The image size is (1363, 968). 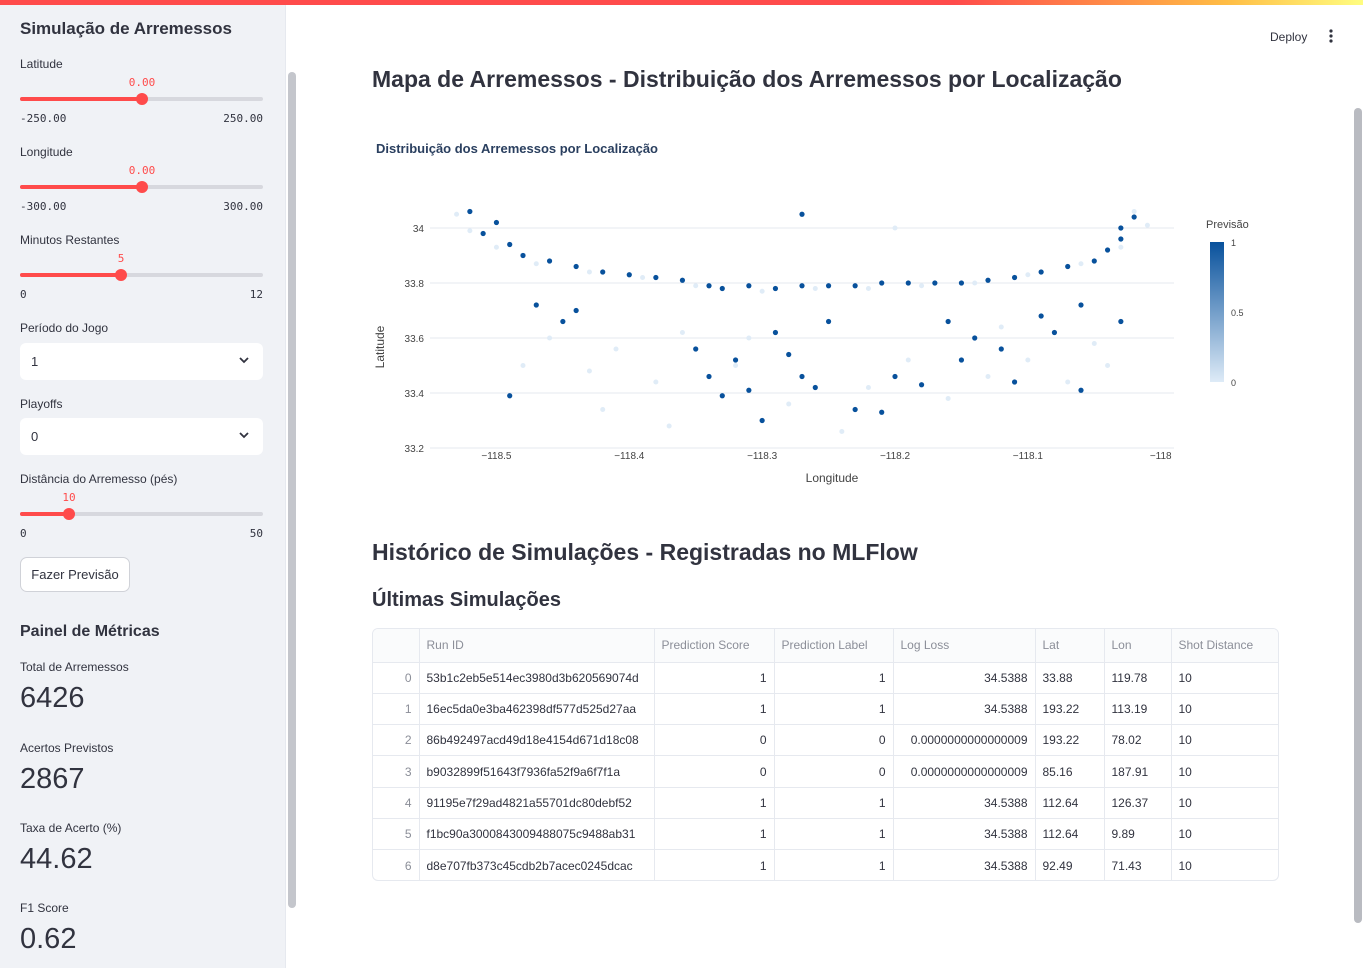 What do you see at coordinates (71, 828) in the screenshot?
I see `metric-label: Taxa de Acerto (%)` at bounding box center [71, 828].